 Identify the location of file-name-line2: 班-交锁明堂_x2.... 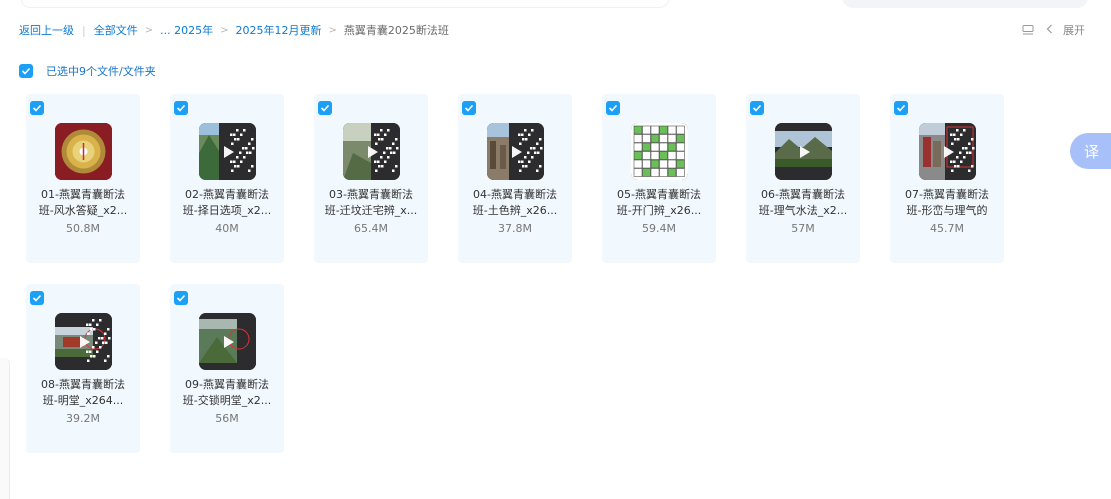
(227, 400).